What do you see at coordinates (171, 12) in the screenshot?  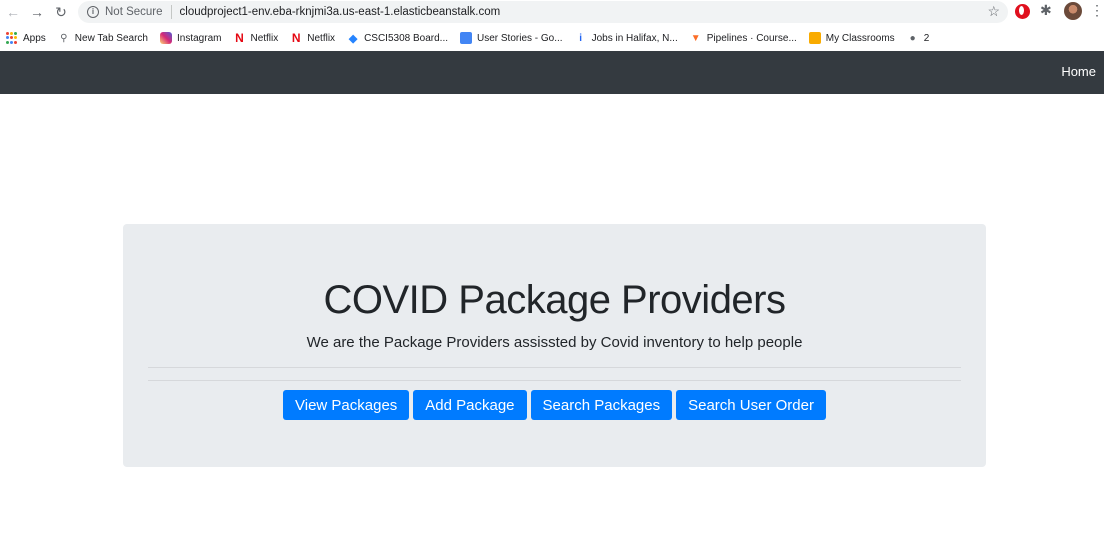 I see `address-divider` at bounding box center [171, 12].